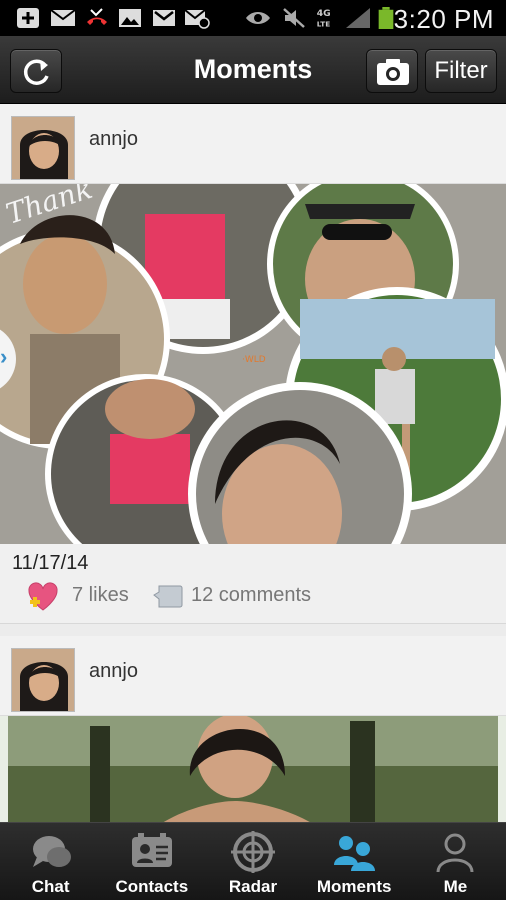  Describe the element at coordinates (130, 18) in the screenshot. I see `image-icon` at that location.